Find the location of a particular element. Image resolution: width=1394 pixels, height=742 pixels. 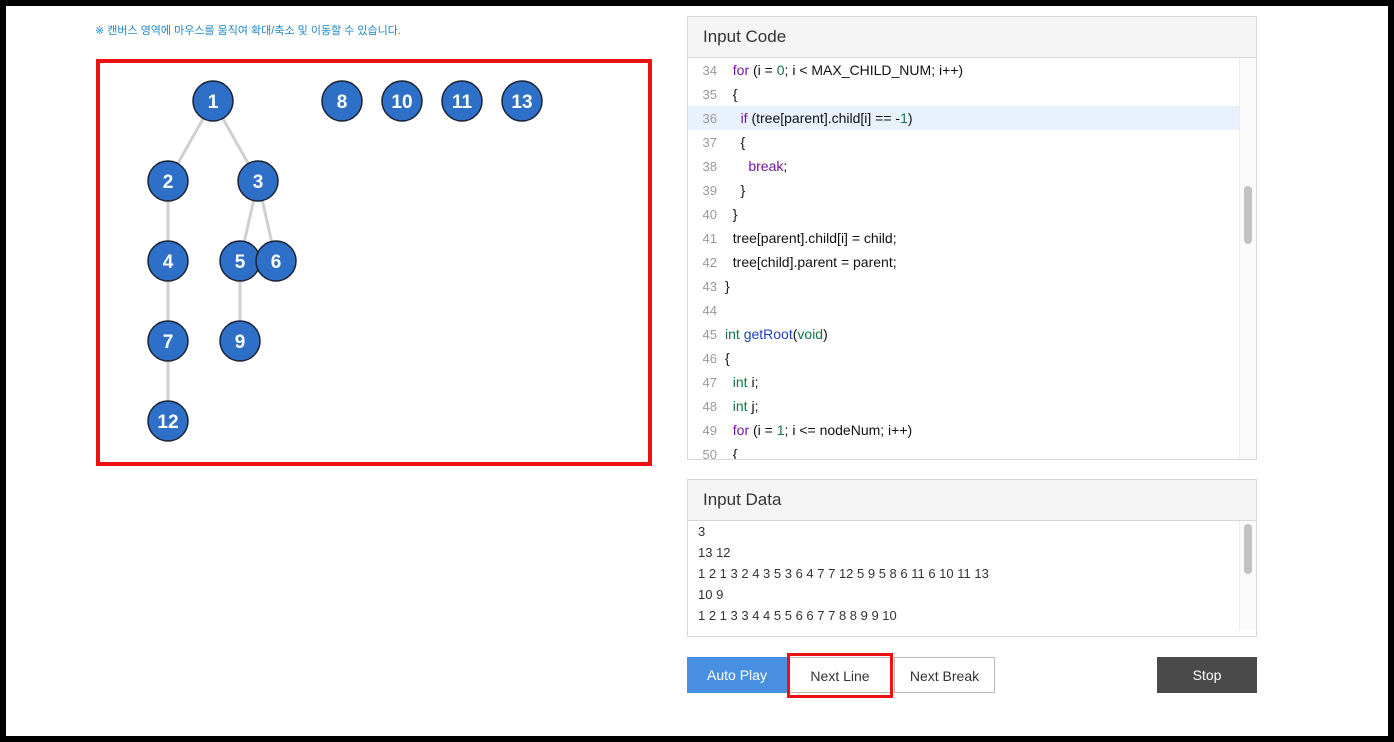

code-text: tree[parent].child[i] = child; is located at coordinates (811, 238).